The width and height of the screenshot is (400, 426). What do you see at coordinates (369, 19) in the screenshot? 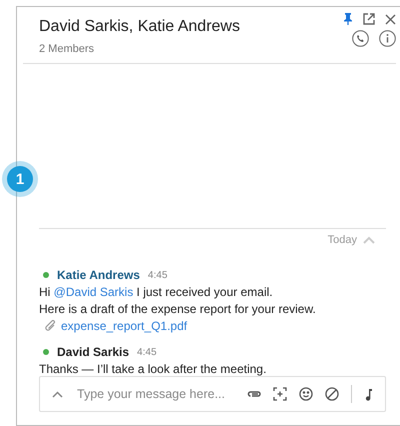
I see `popout-icon` at bounding box center [369, 19].